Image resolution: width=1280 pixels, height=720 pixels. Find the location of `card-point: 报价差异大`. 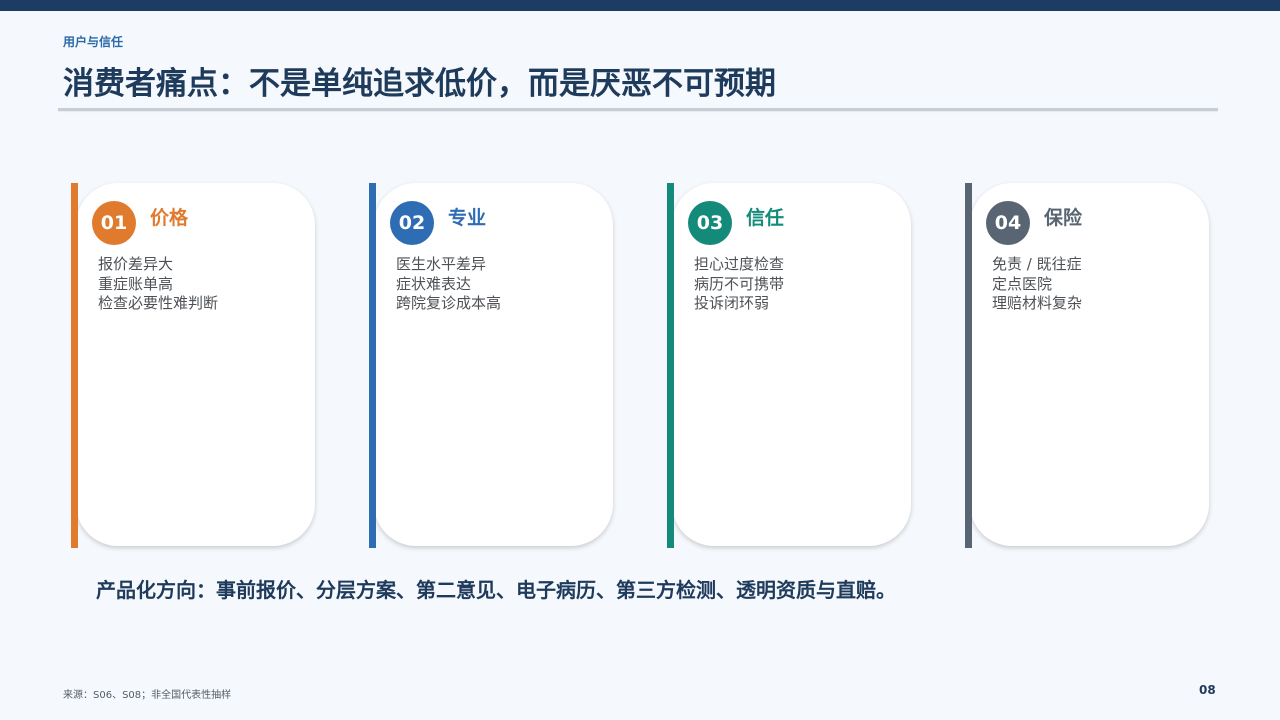

card-point: 报价差异大 is located at coordinates (136, 264).